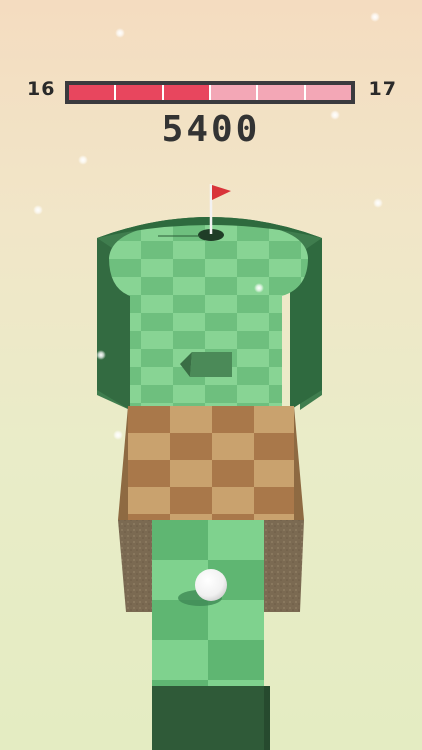 The image size is (422, 750). Describe the element at coordinates (211, 364) in the screenshot. I see `obstacle-block` at that location.